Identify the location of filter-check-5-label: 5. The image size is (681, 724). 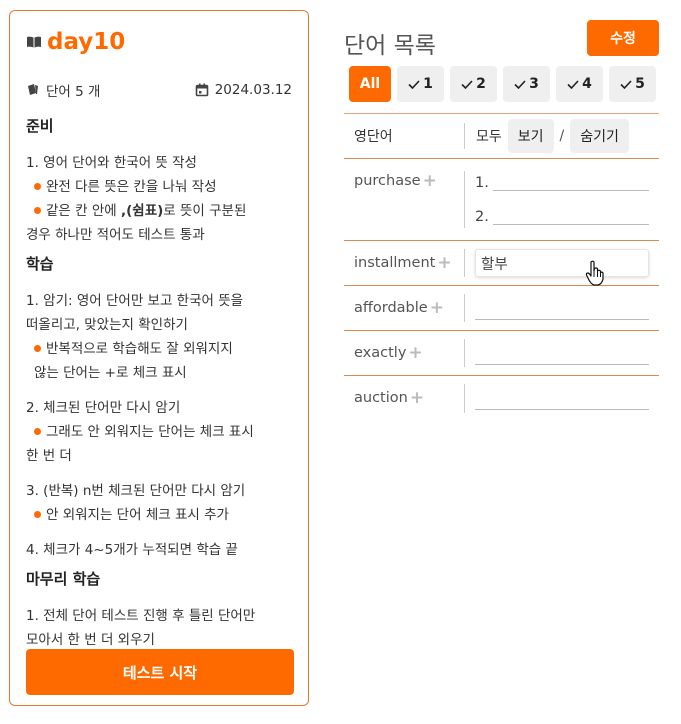
(640, 84).